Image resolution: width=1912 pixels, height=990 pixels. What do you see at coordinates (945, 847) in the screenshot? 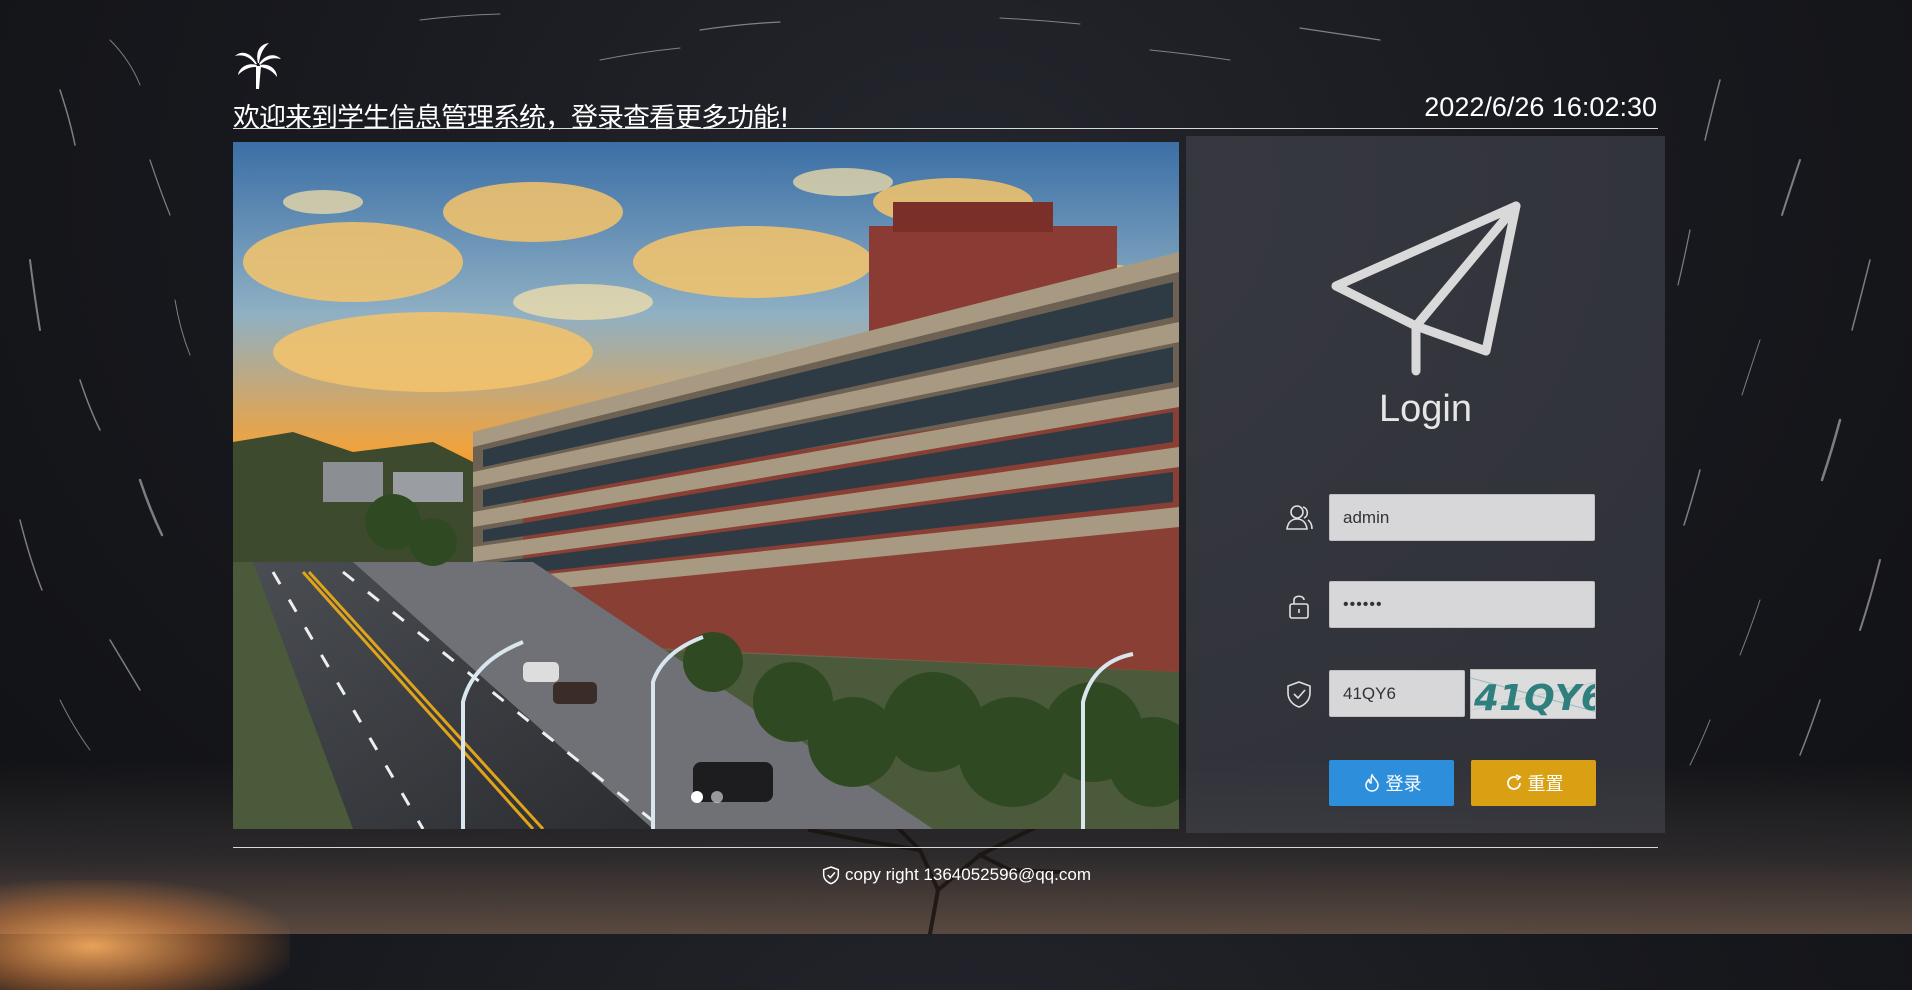
I see `footer-divider` at bounding box center [945, 847].